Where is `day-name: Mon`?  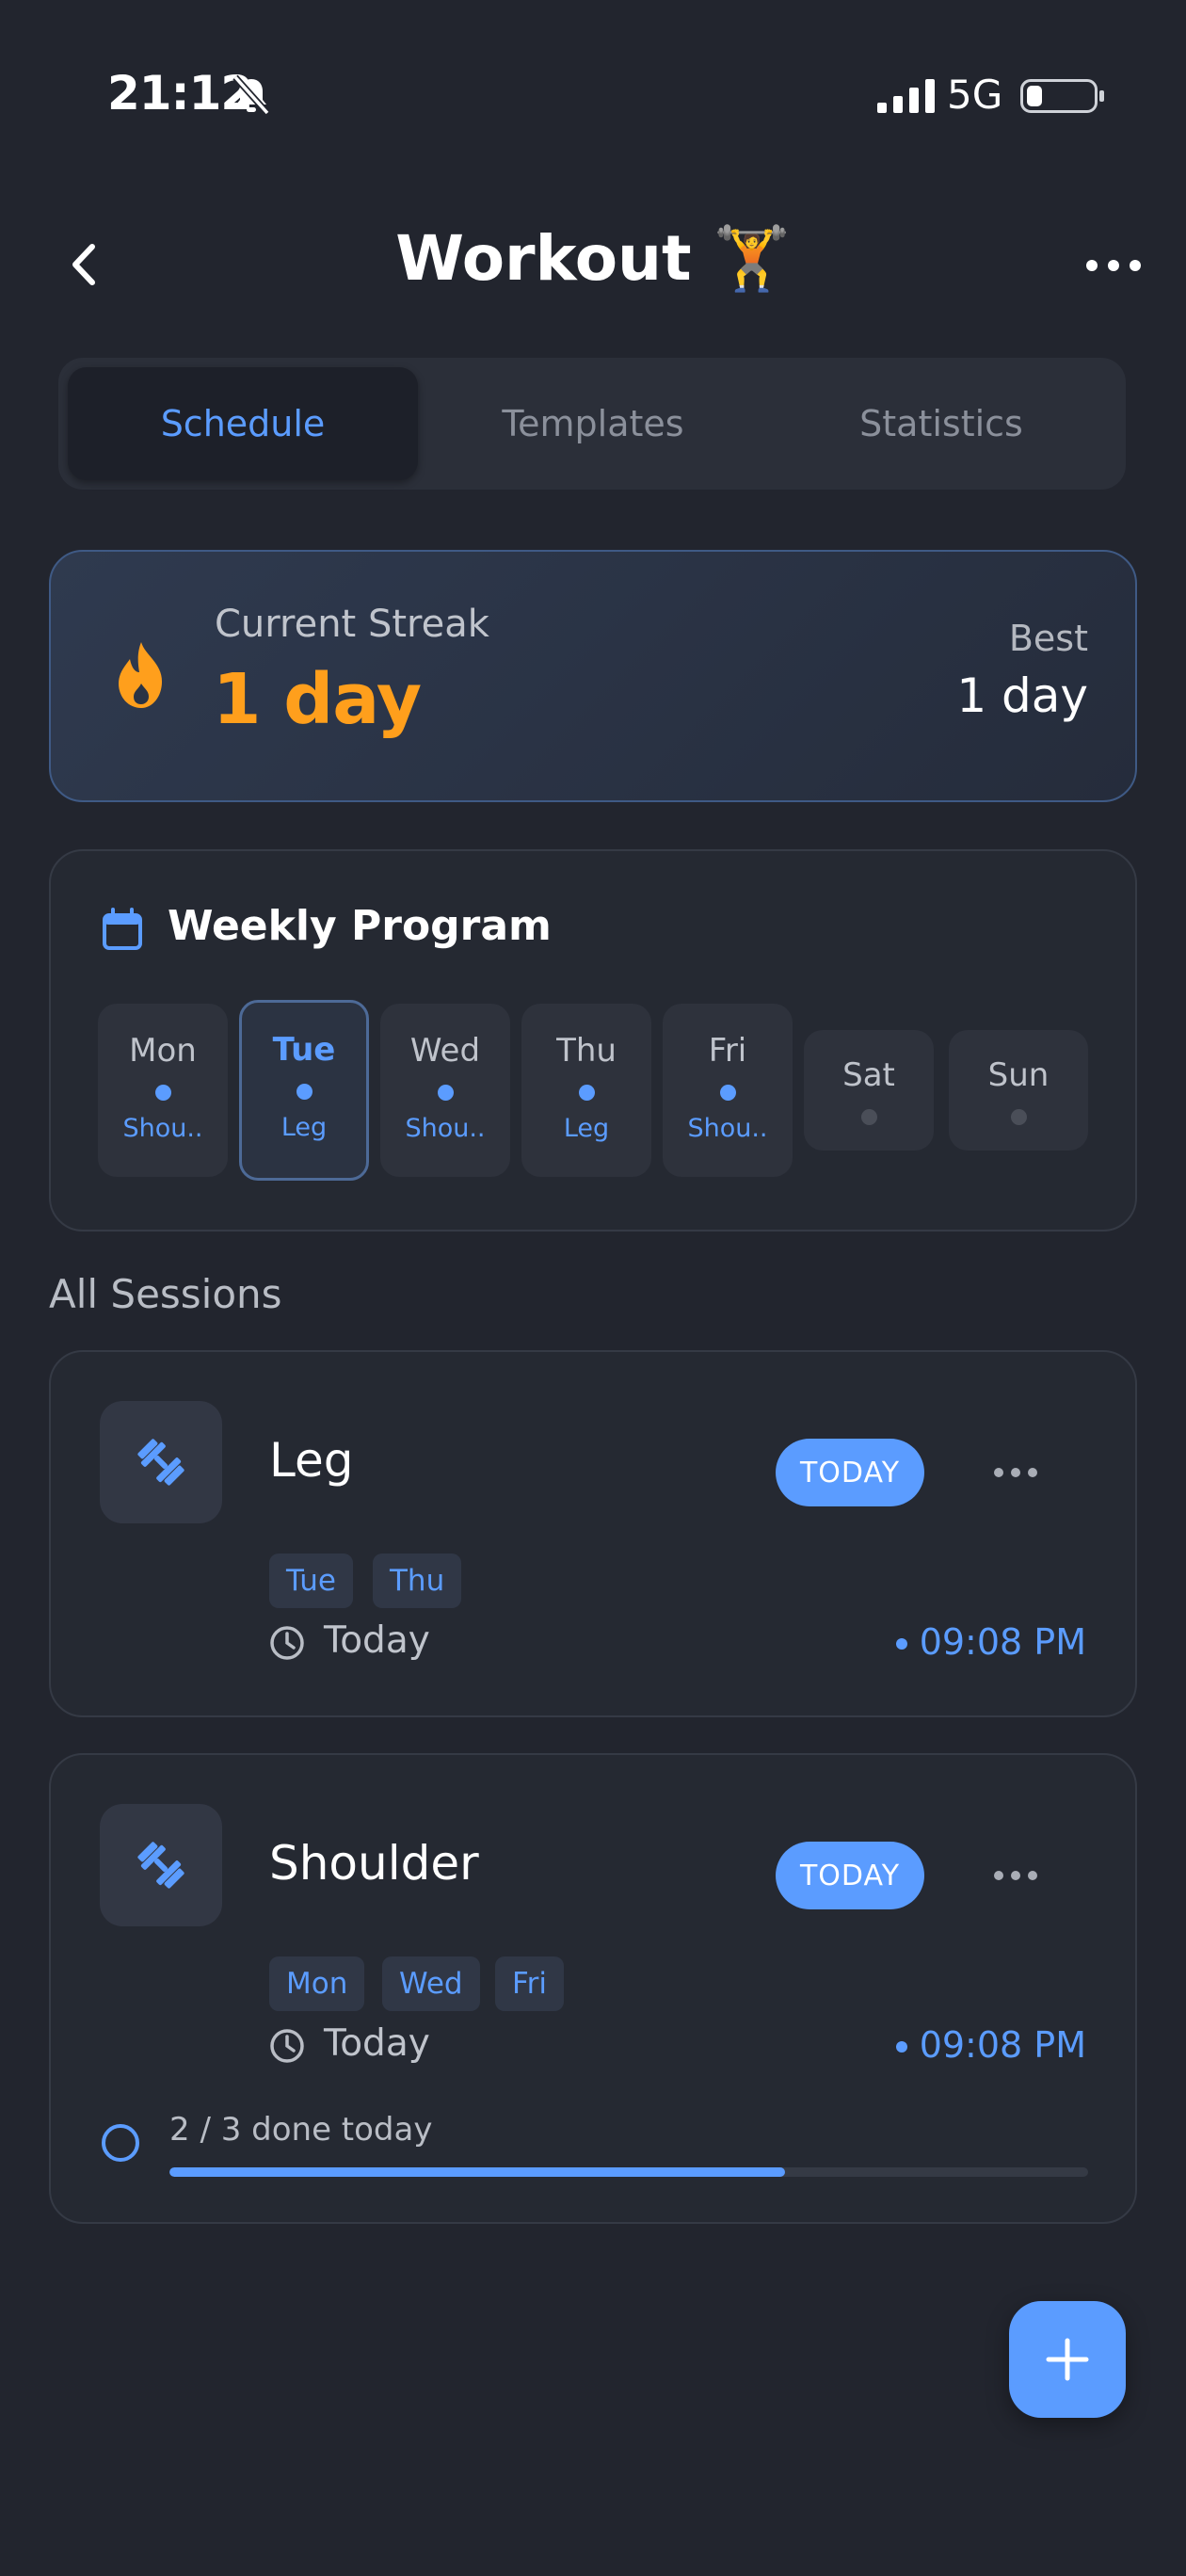
day-name: Mon is located at coordinates (163, 1051).